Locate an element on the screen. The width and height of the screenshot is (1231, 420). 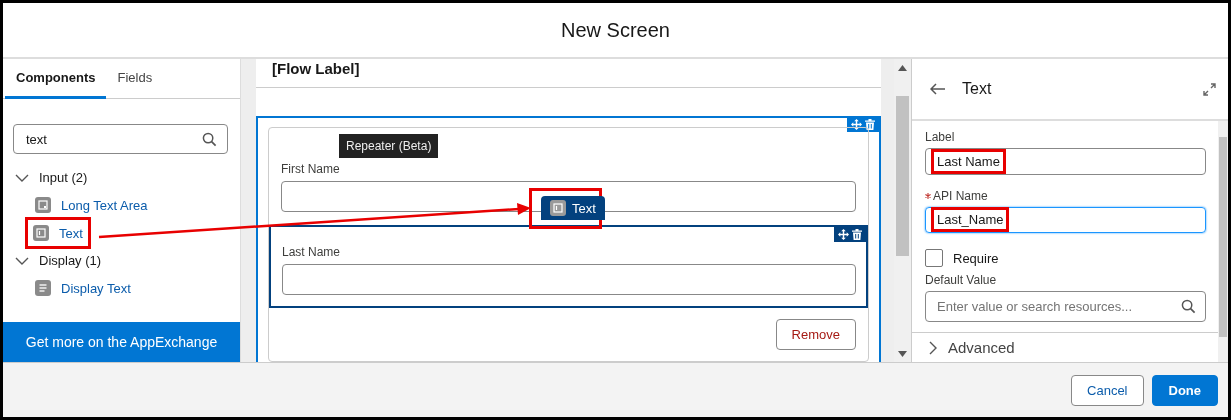
tree-group: Display (1) is located at coordinates (127, 260).